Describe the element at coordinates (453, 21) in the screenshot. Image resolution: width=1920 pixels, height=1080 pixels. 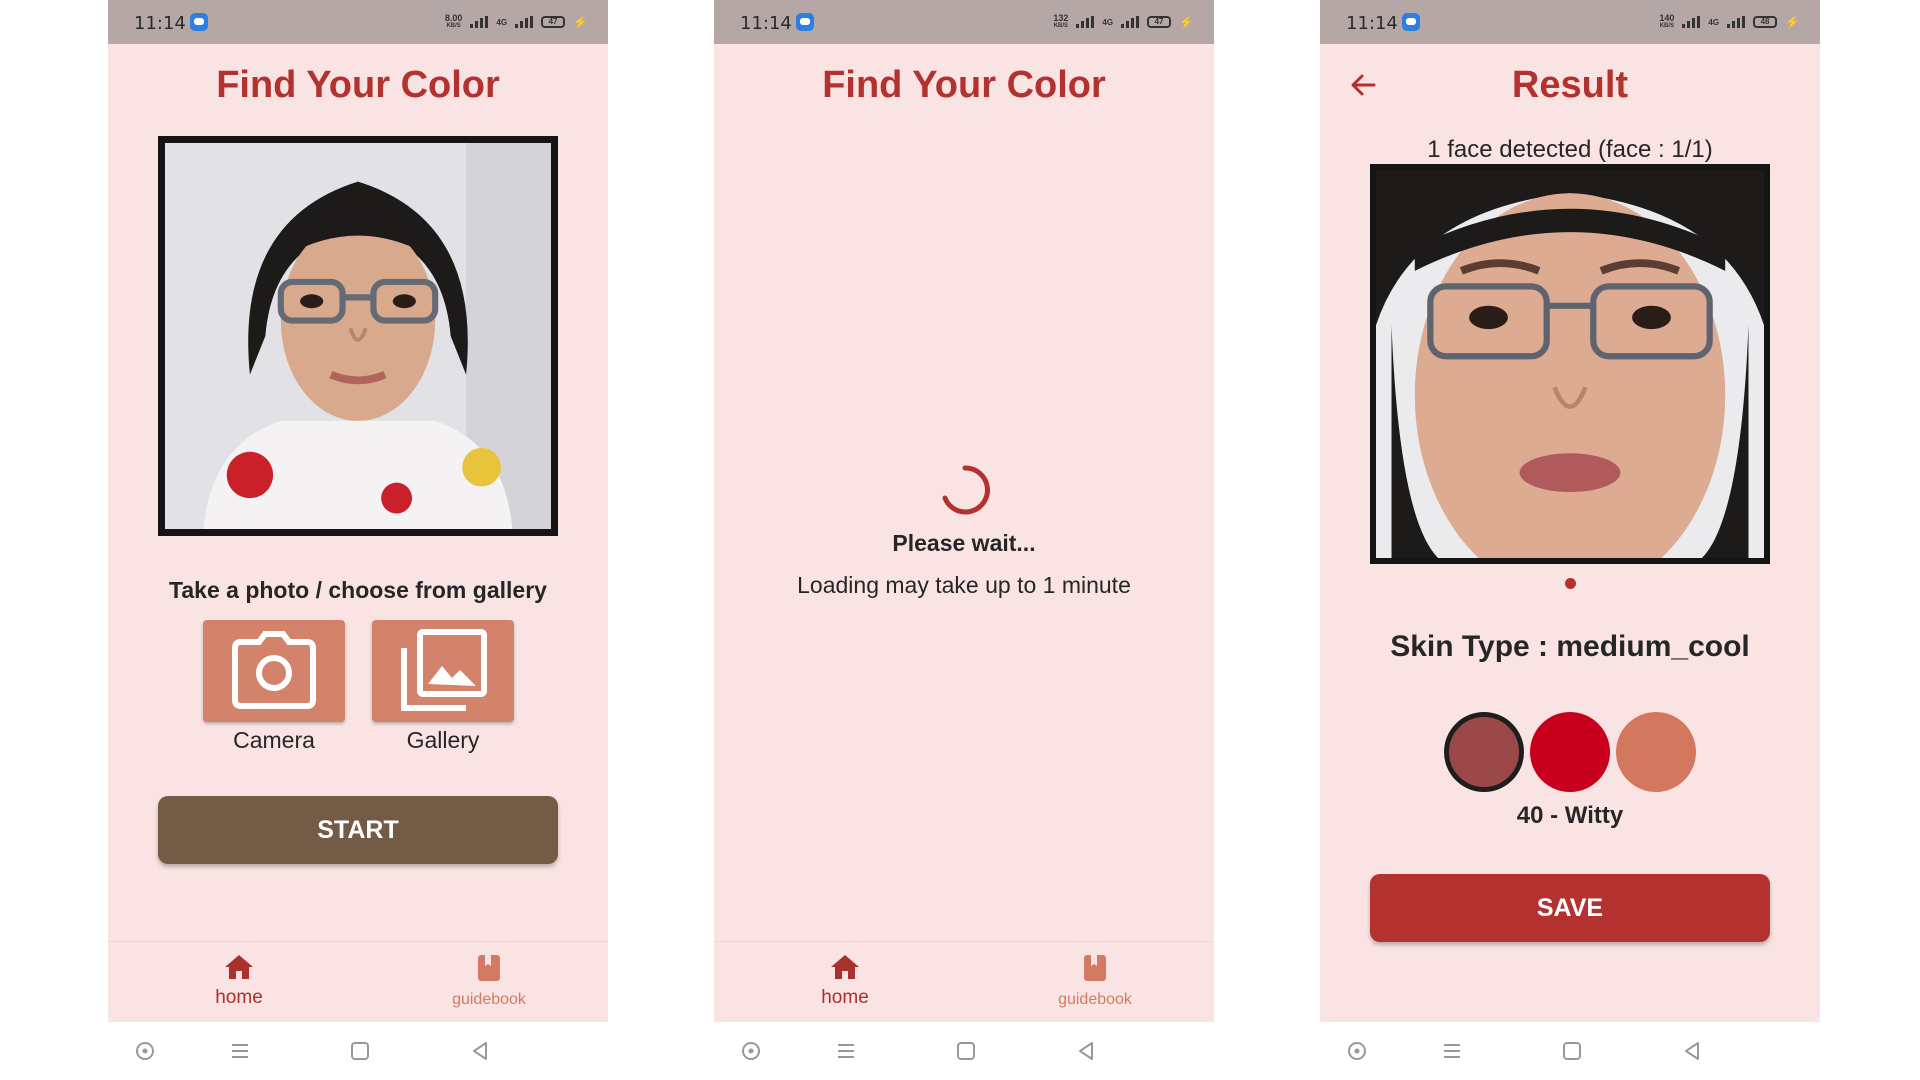
I see `network-speed: 8.00 KB/S` at that location.